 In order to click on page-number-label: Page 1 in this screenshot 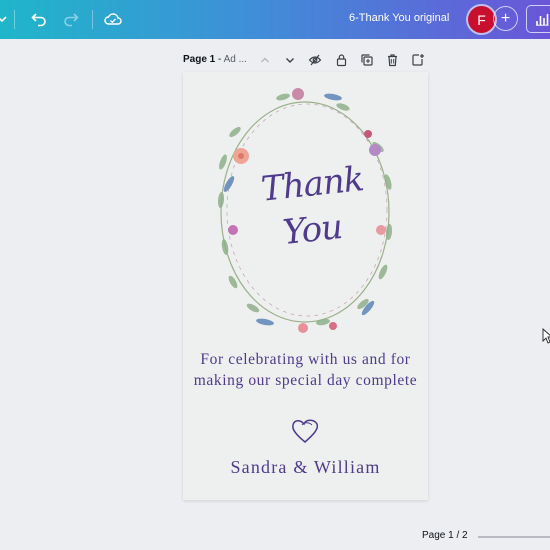, I will do `click(199, 59)`.